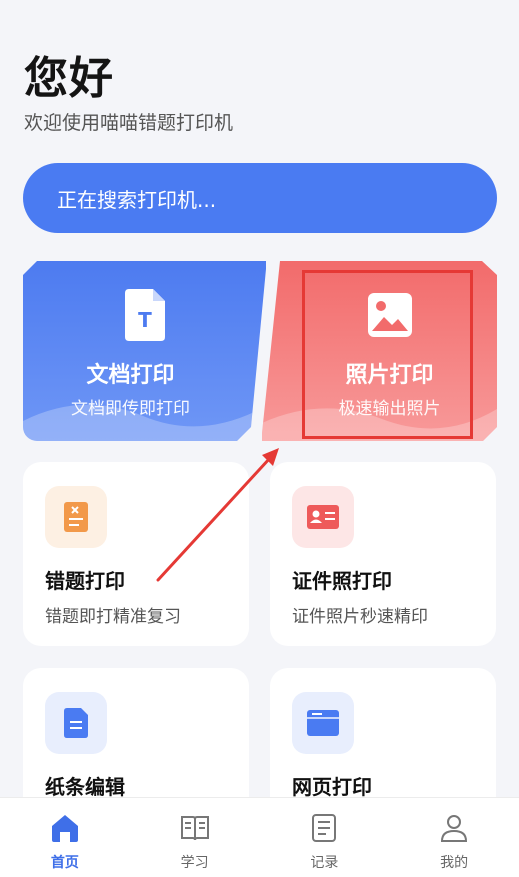 This screenshot has height=877, width=519. Describe the element at coordinates (136, 554) in the screenshot. I see `mistake-print-card: 错题打印 错题即打精准复习` at that location.